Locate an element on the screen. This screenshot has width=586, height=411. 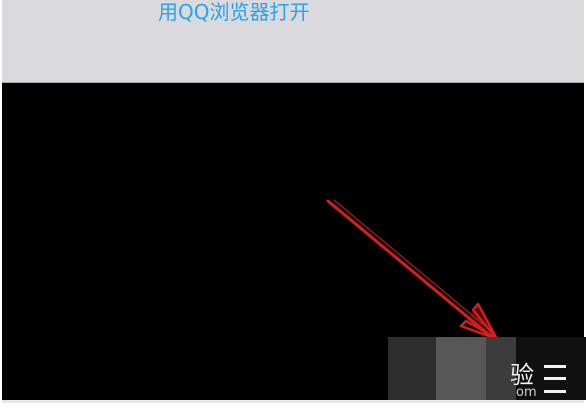
open-in-qq-browser-option: 用QQ浏览器打开 is located at coordinates (233, 13).